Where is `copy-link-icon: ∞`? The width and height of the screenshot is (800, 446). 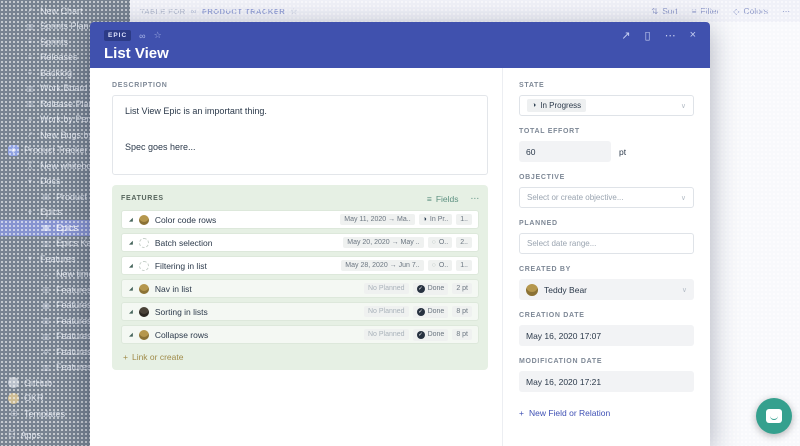
copy-link-icon: ∞ is located at coordinates (142, 36).